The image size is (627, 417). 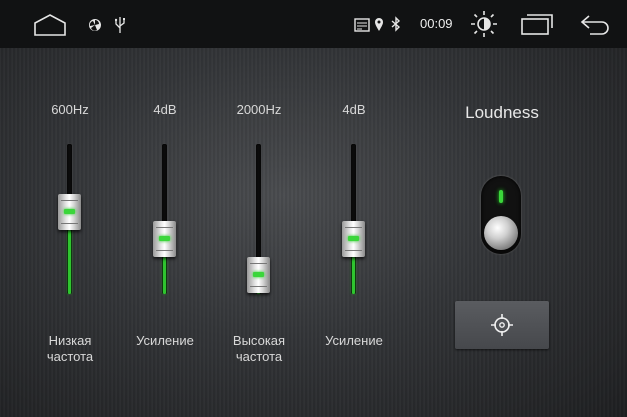 I want to click on balance-target-button, so click(x=502, y=325).